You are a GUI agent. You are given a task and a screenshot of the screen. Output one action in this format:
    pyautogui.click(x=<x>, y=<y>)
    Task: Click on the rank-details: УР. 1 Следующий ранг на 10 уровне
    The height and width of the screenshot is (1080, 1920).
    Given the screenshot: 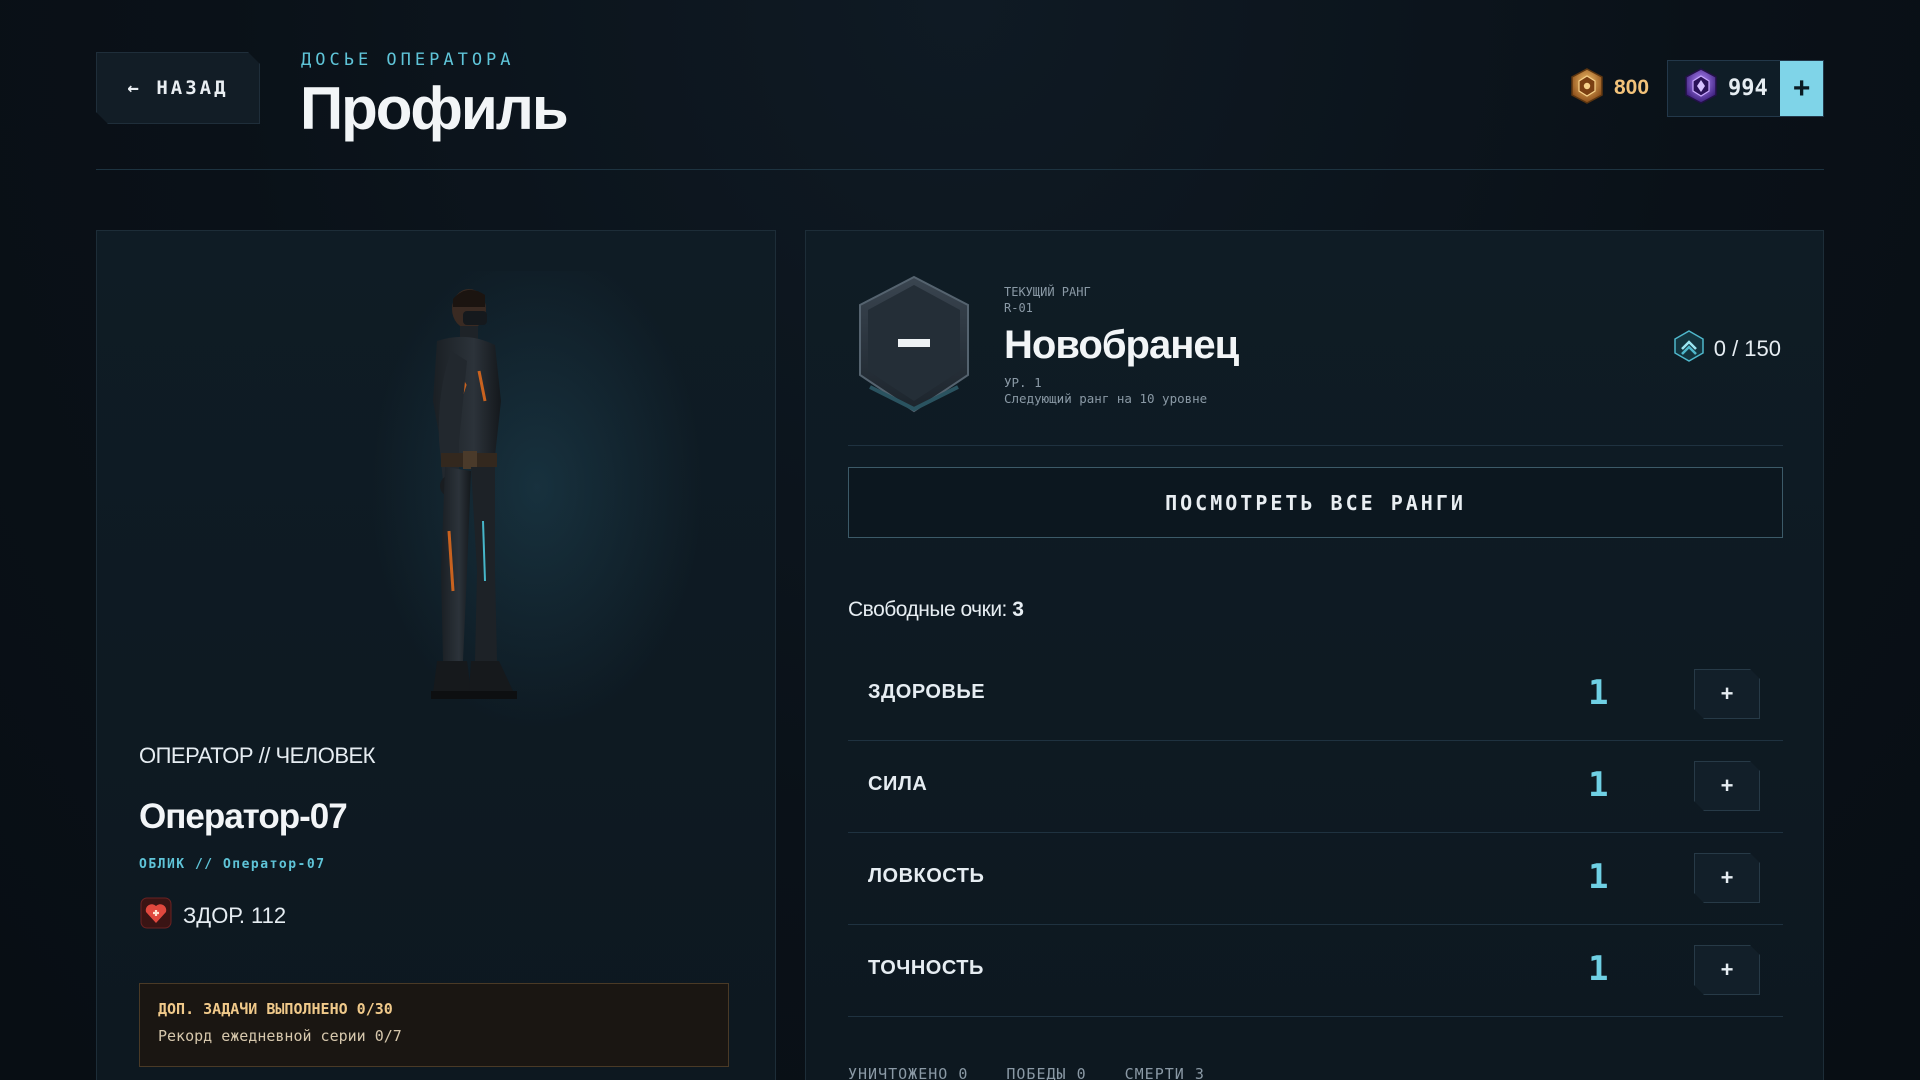 What is the action you would take?
    pyautogui.click(x=1105, y=391)
    